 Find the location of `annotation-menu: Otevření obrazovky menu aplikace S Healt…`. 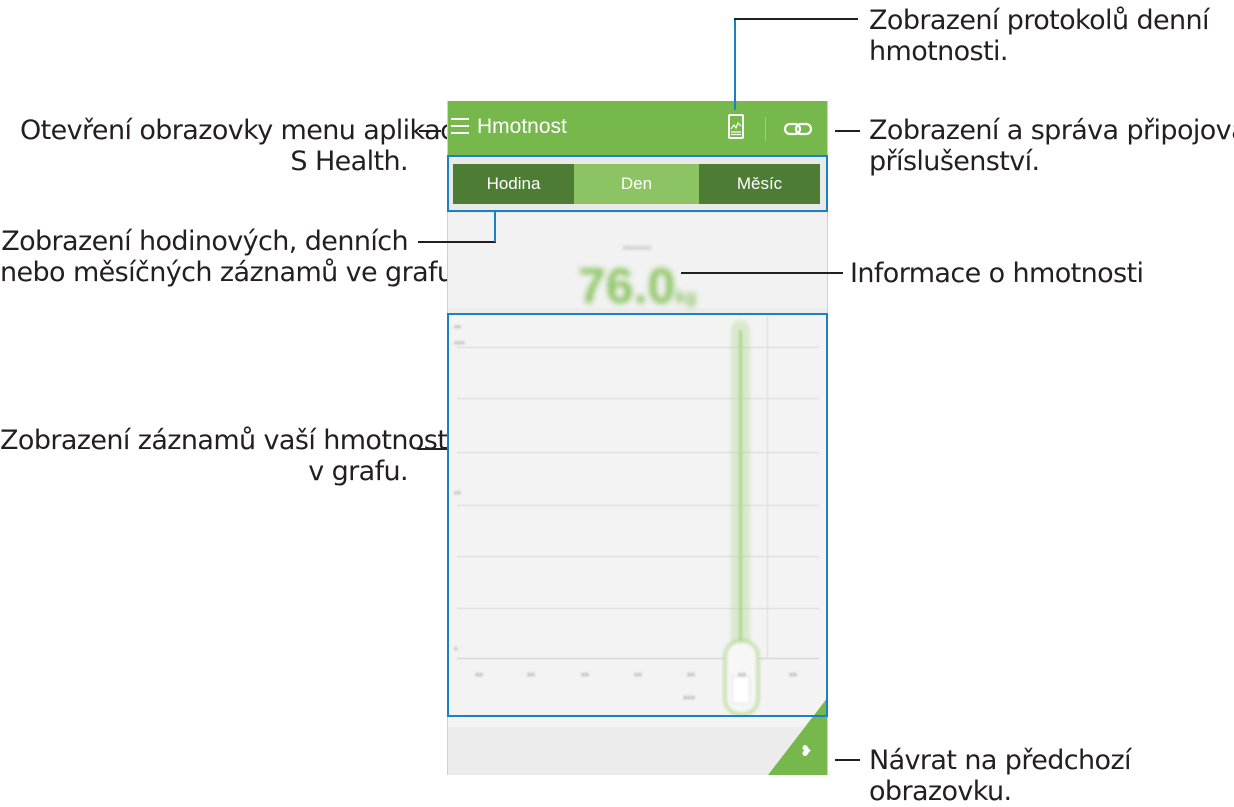

annotation-menu: Otevření obrazovky menu aplikace S Healt… is located at coordinates (245, 146).